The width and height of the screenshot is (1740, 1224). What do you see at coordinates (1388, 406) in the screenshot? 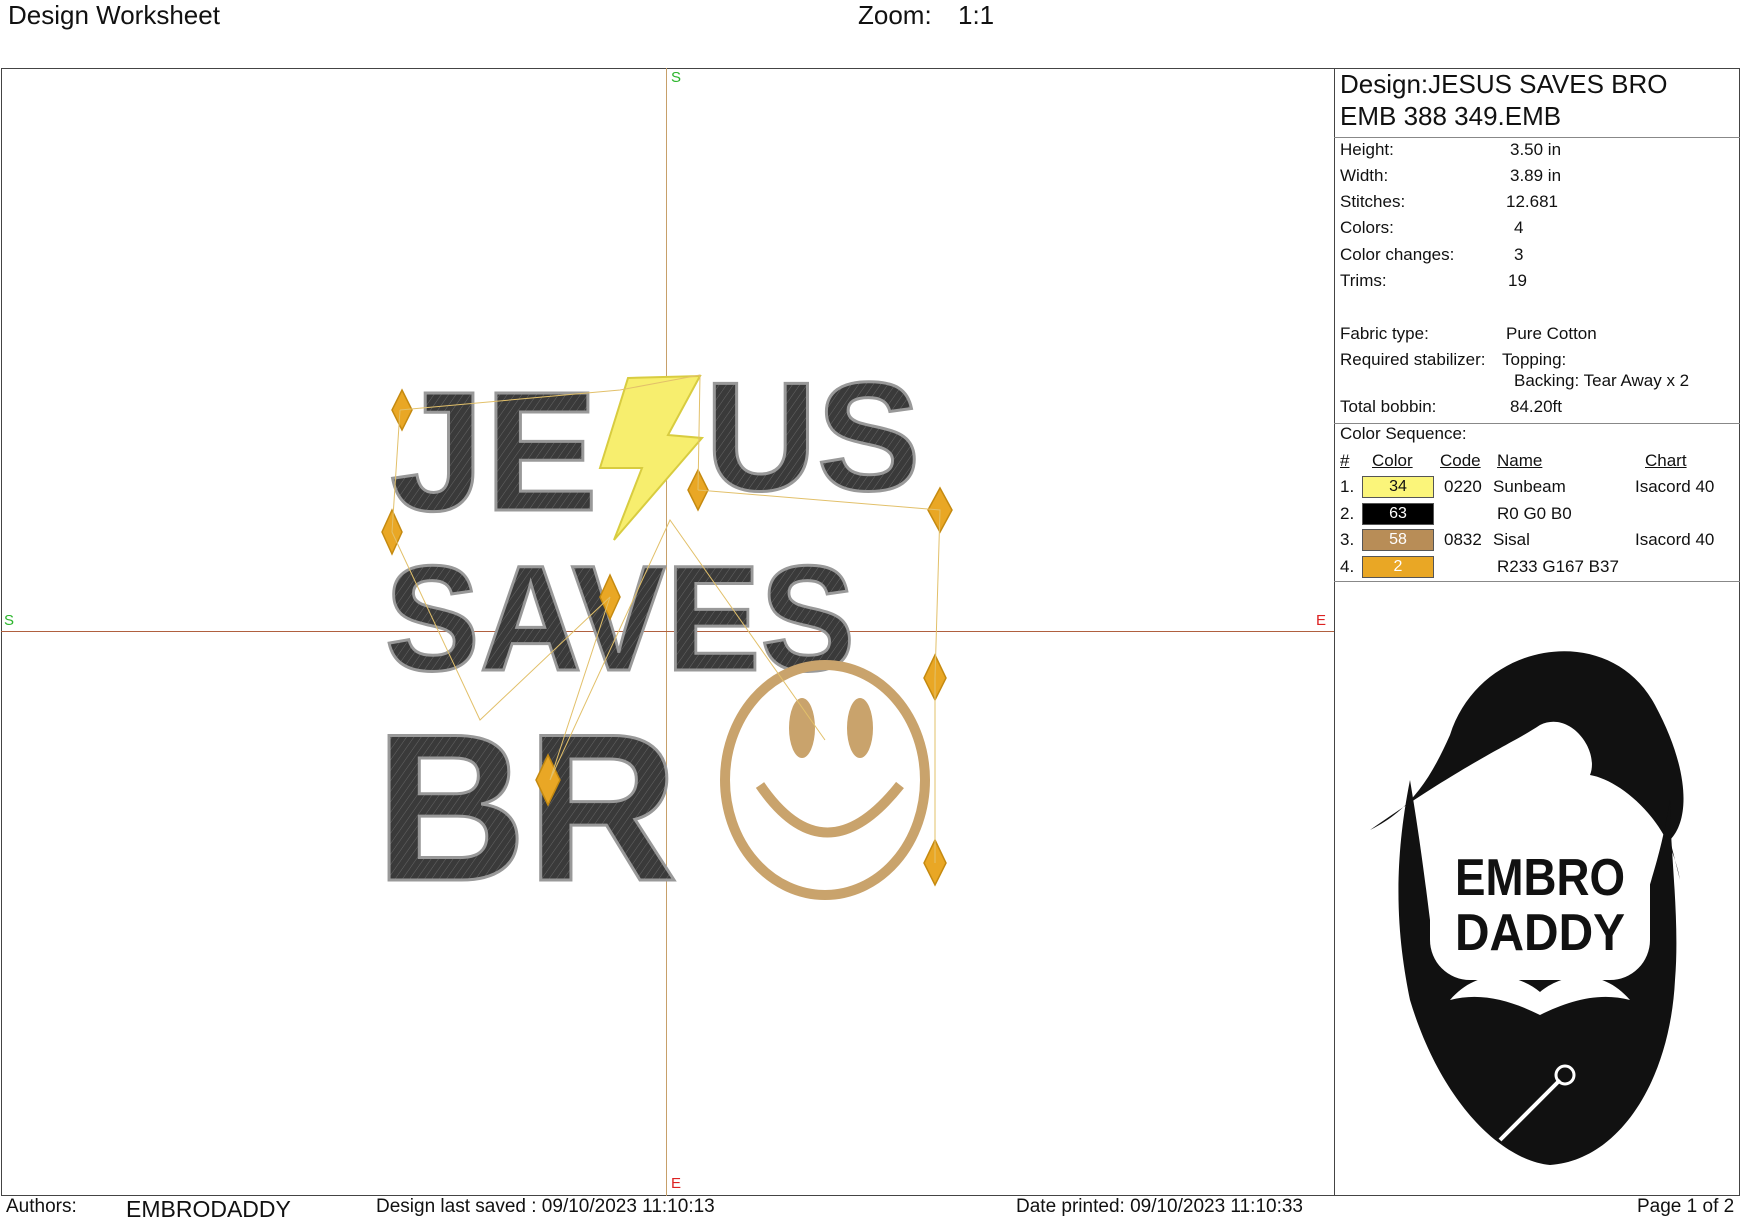
I see `bobbin-label: Total bobbin:` at bounding box center [1388, 406].